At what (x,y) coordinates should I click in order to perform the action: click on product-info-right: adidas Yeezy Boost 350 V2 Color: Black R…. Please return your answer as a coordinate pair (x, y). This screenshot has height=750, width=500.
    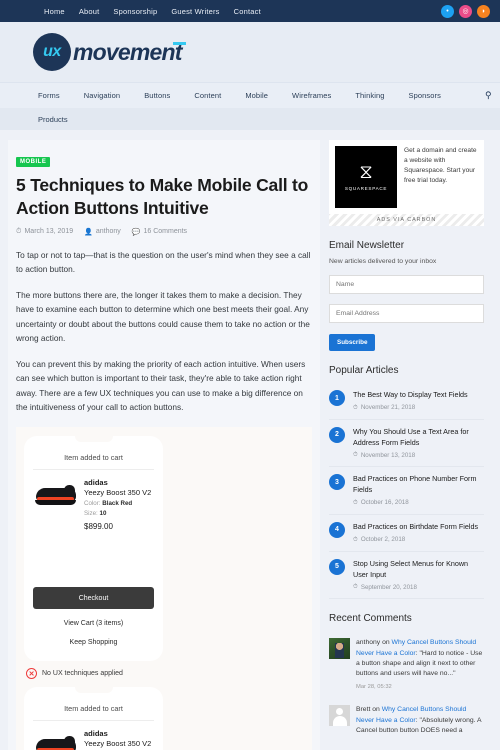
    Looking at the image, I should click on (118, 739).